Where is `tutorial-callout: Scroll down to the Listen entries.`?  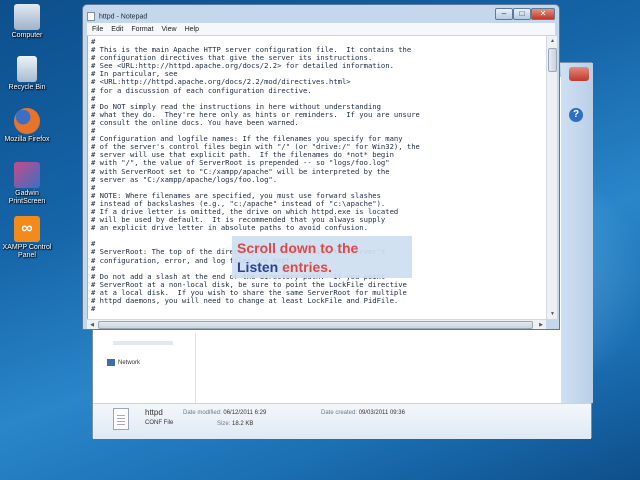
tutorial-callout: Scroll down to the Listen entries. is located at coordinates (322, 257).